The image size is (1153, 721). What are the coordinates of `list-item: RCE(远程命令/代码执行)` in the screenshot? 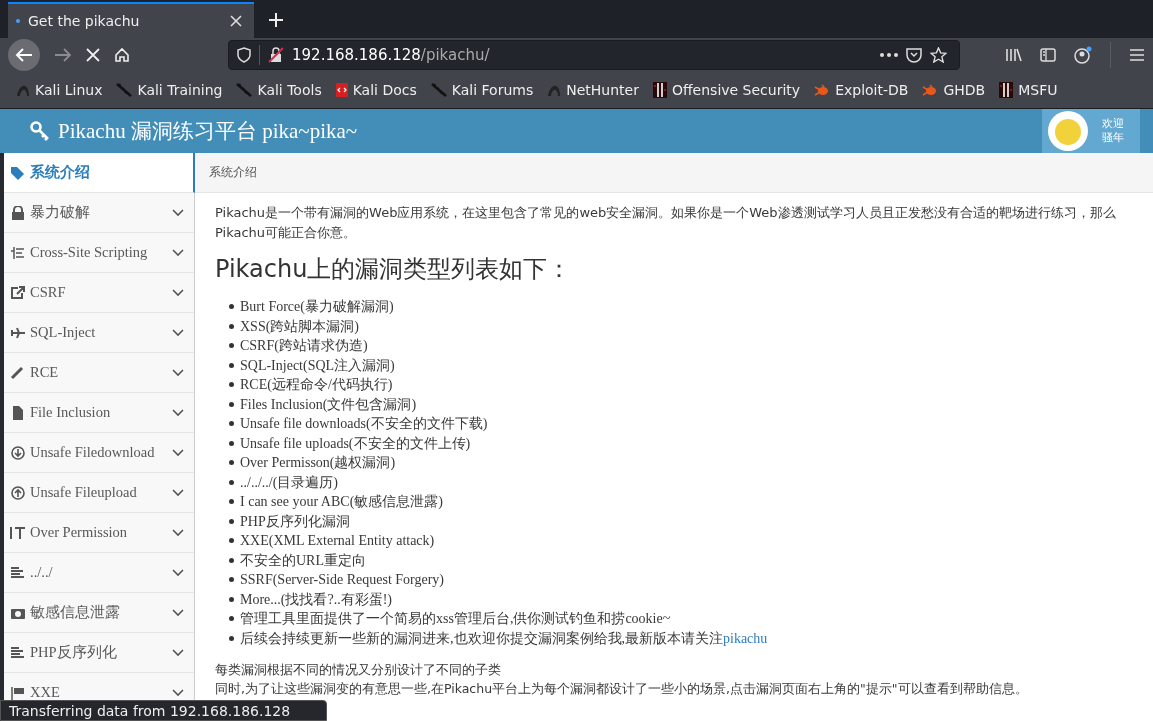 It's located at (316, 385).